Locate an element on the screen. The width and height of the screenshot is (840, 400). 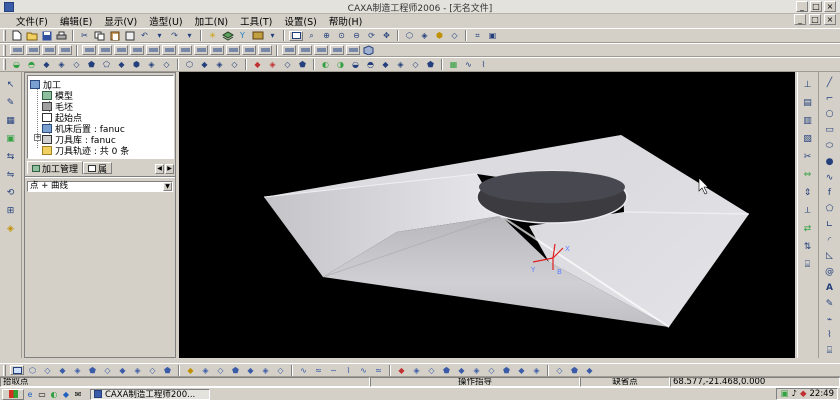
ellipse-icon: ⬭ is located at coordinates (830, 146).